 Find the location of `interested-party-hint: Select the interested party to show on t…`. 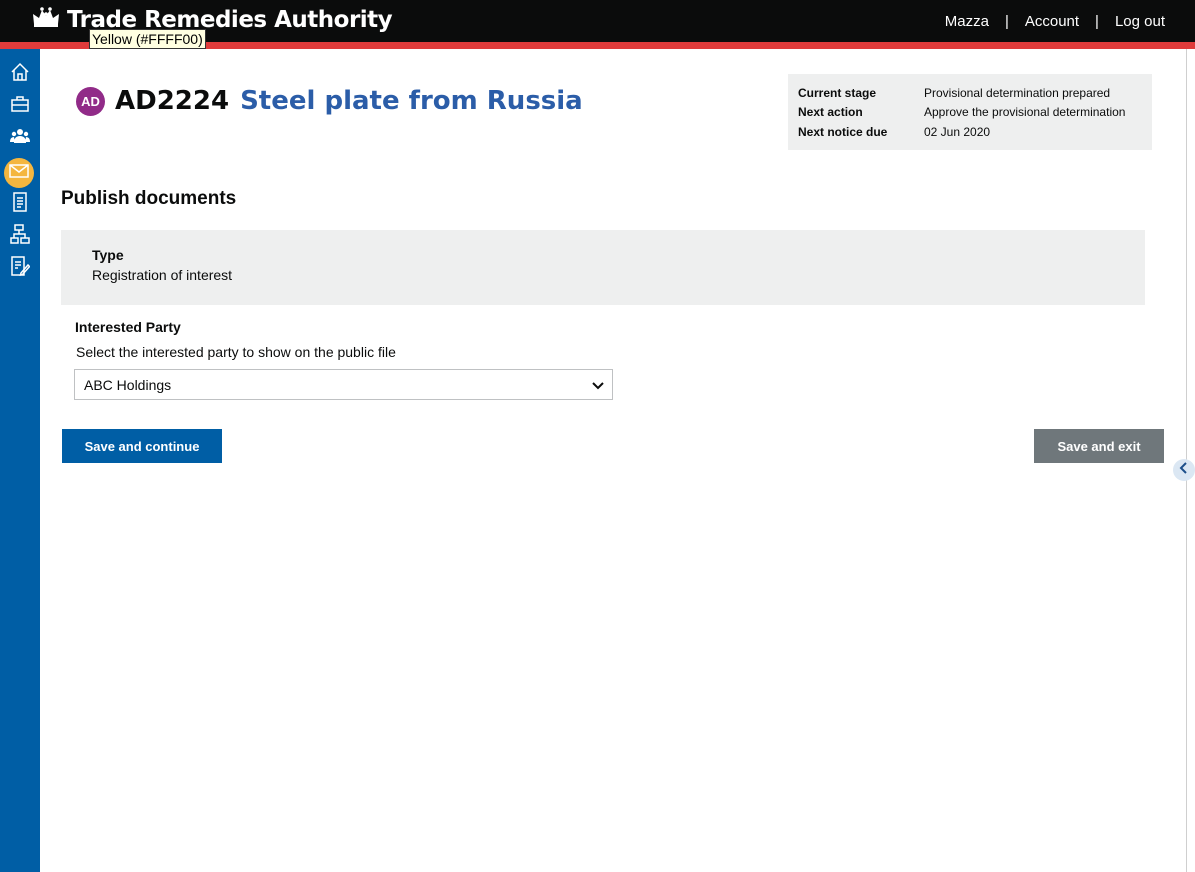

interested-party-hint: Select the interested party to show on t… is located at coordinates (236, 352).